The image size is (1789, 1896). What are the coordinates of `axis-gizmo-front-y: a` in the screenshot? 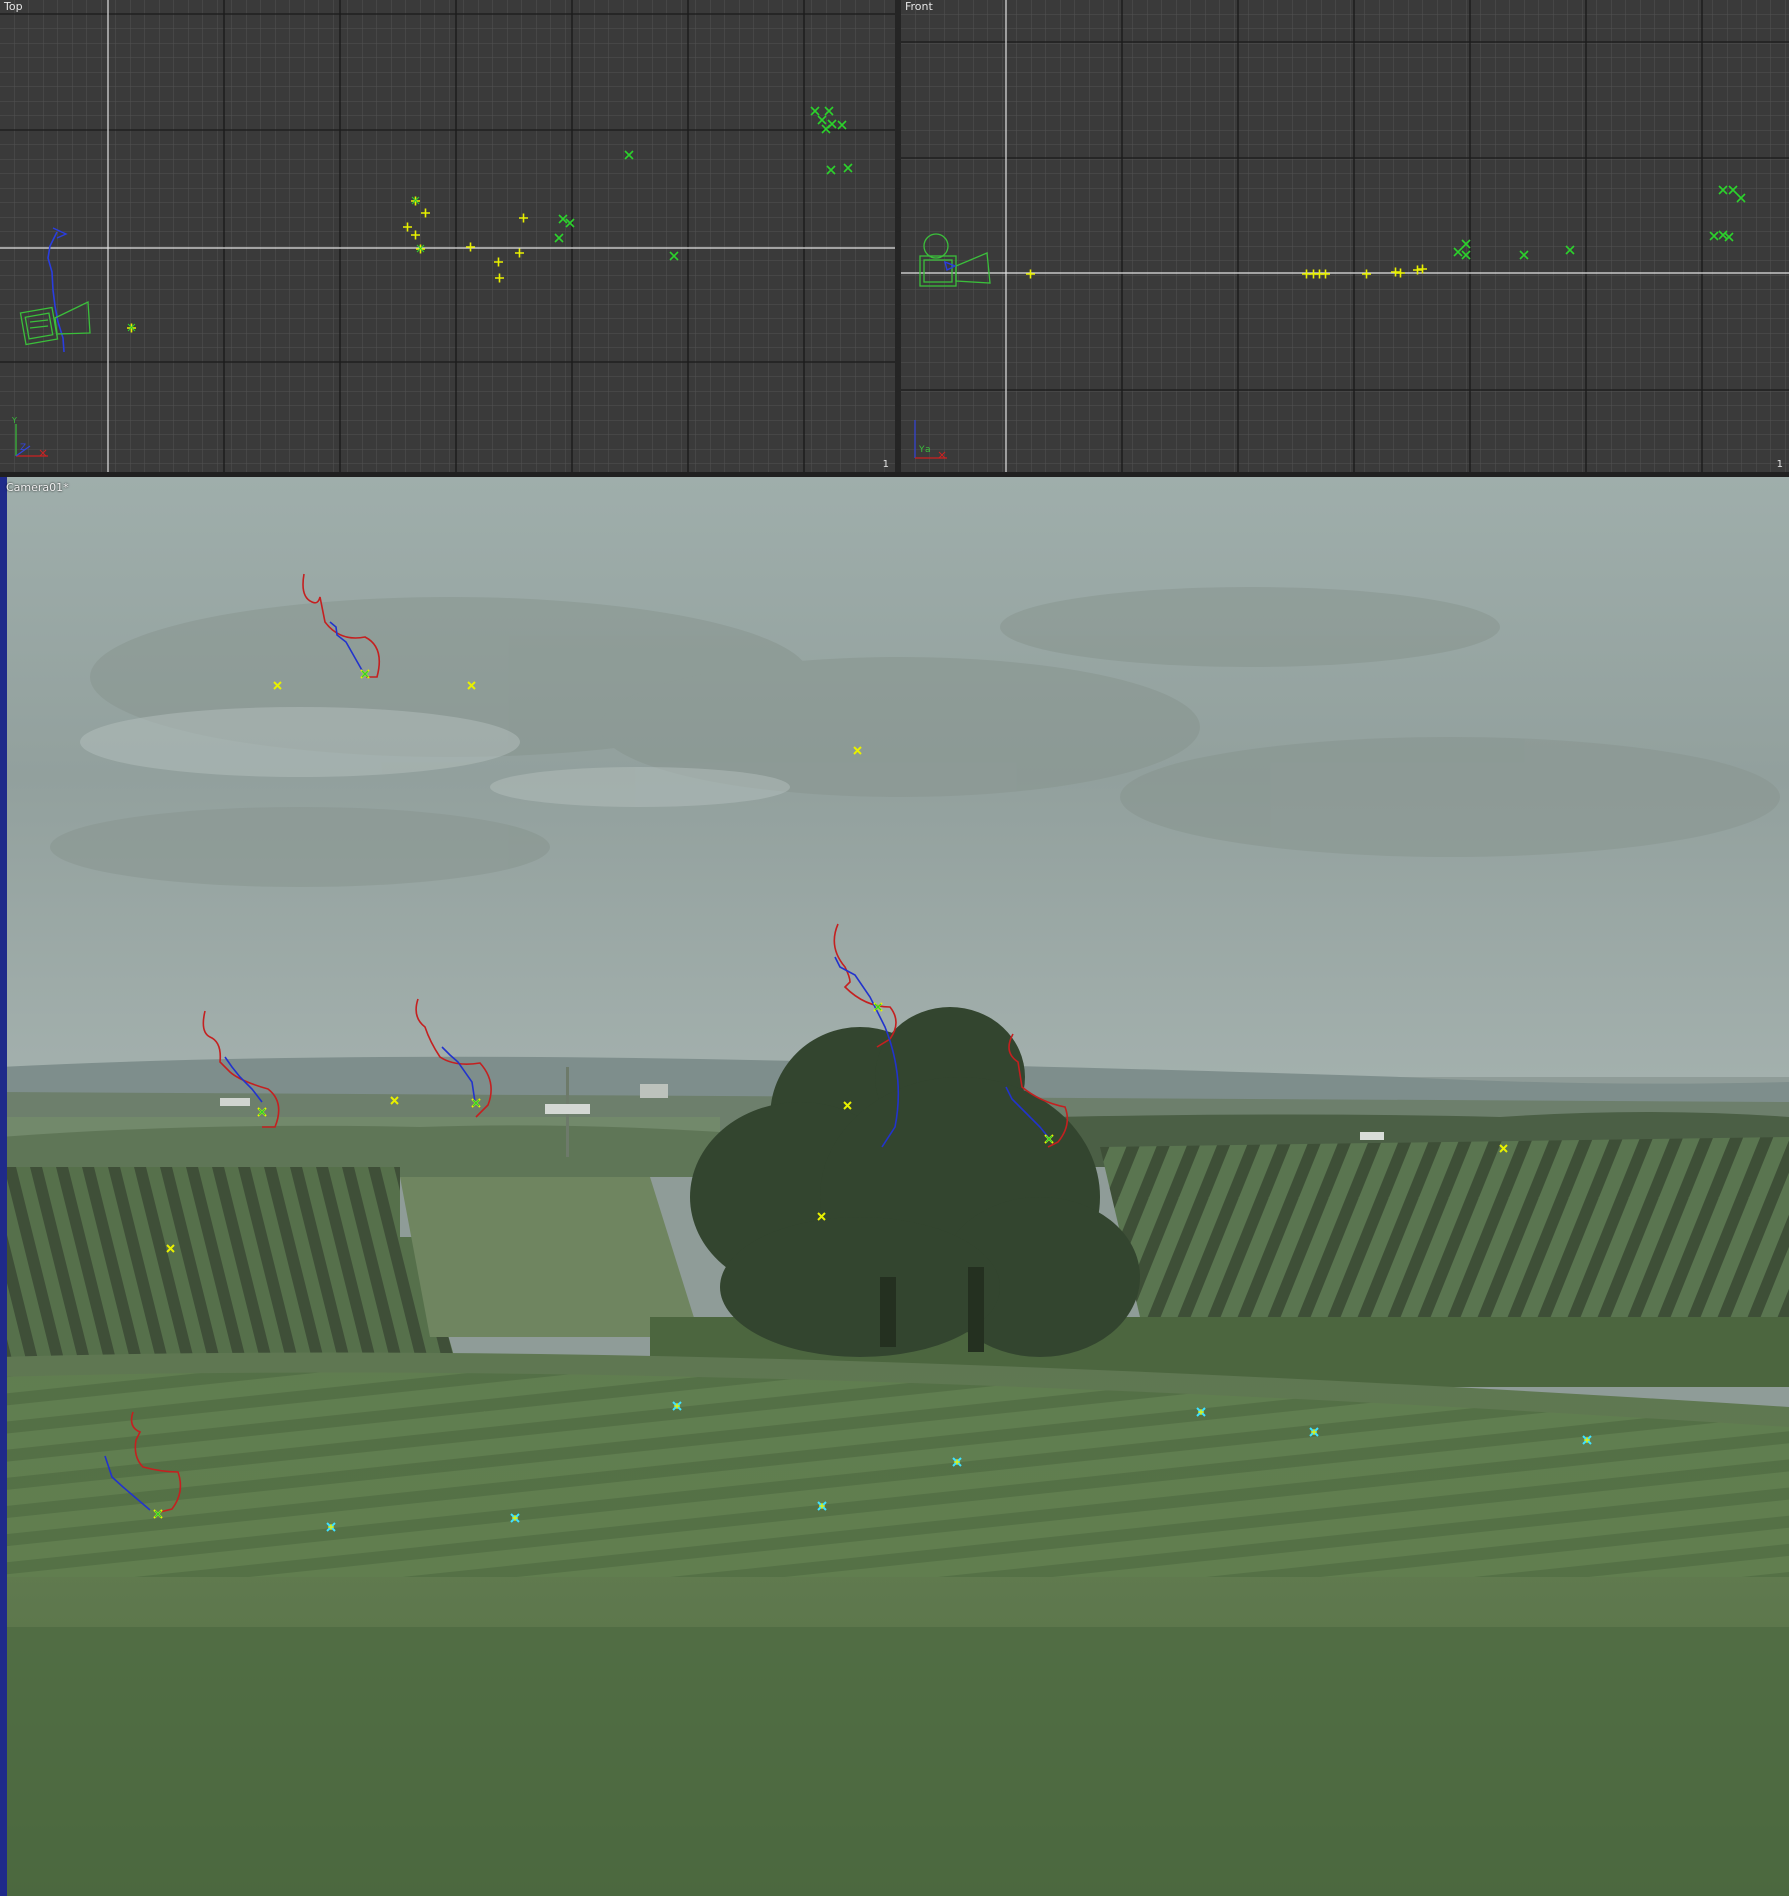 It's located at (928, 450).